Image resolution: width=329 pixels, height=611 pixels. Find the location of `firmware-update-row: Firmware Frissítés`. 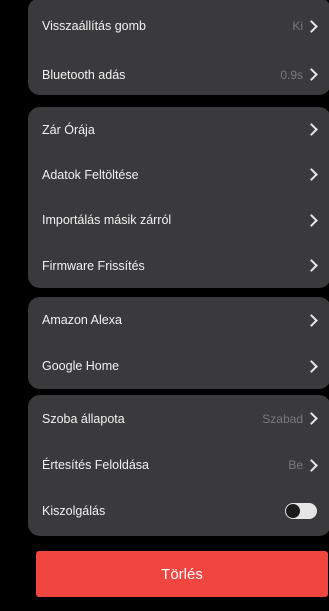

firmware-update-row: Firmware Frissítés is located at coordinates (178, 265).